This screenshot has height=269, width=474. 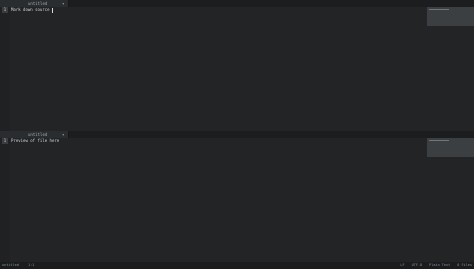 I want to click on status-position: 1:1, so click(x=31, y=265).